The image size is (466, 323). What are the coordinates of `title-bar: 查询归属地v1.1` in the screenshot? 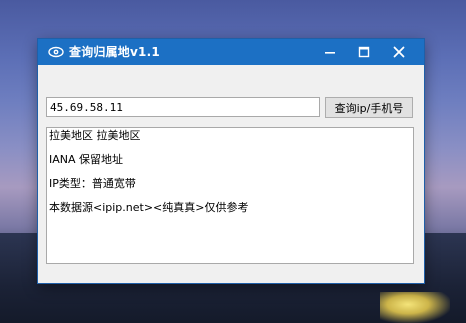 It's located at (231, 52).